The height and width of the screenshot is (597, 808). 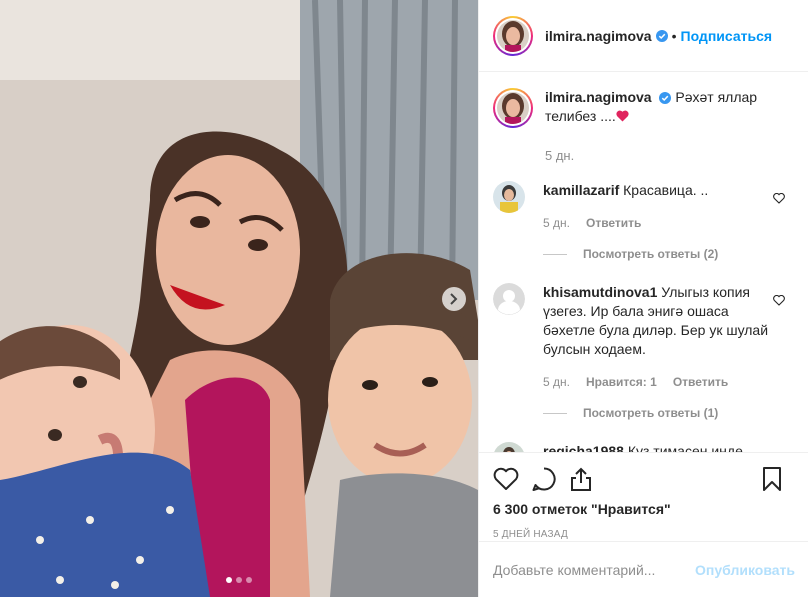 I want to click on comment-username: kamillazarif, so click(x=581, y=190).